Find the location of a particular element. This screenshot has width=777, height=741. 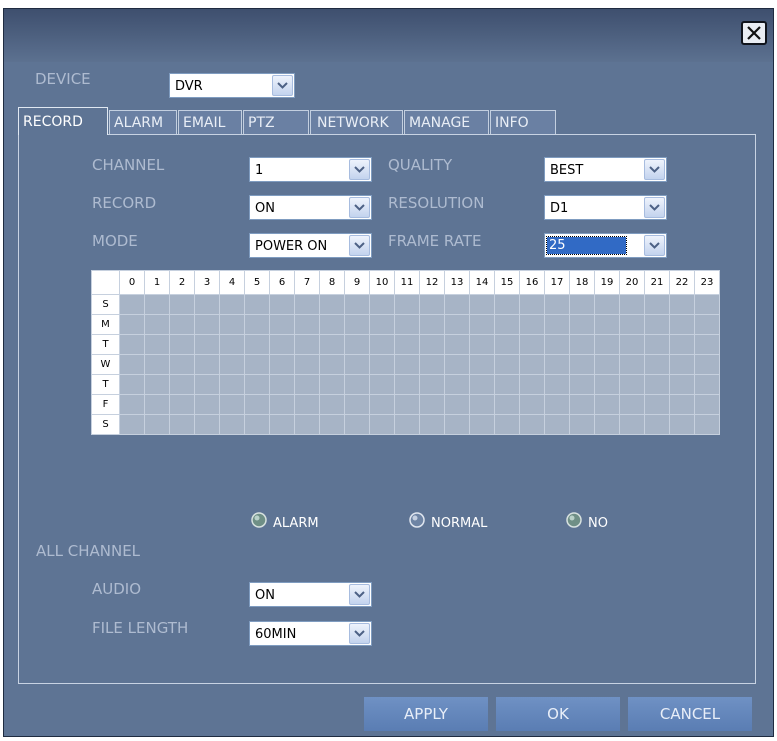

tab-record: RECORD is located at coordinates (63, 121).